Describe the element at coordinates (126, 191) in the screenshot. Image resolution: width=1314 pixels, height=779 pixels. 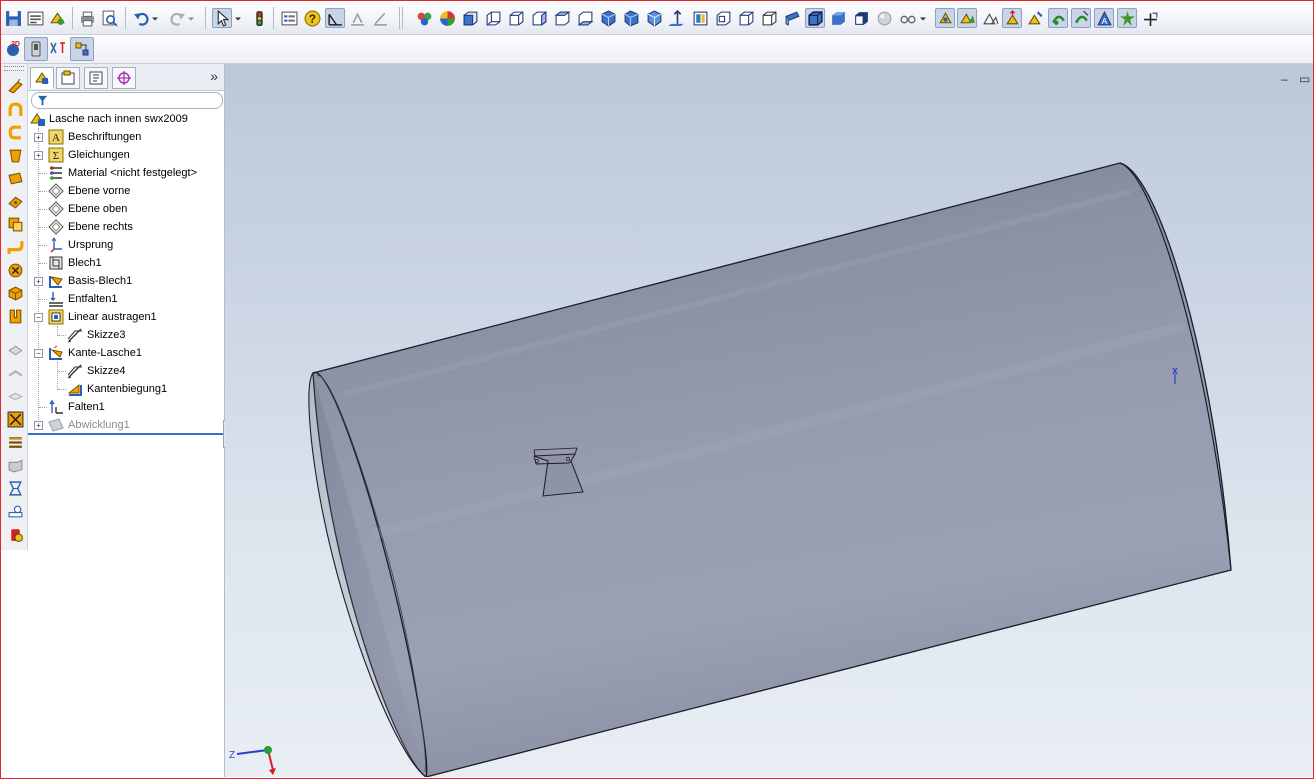
I see `tree-item-ebene-vorne: Ebene vorne` at that location.